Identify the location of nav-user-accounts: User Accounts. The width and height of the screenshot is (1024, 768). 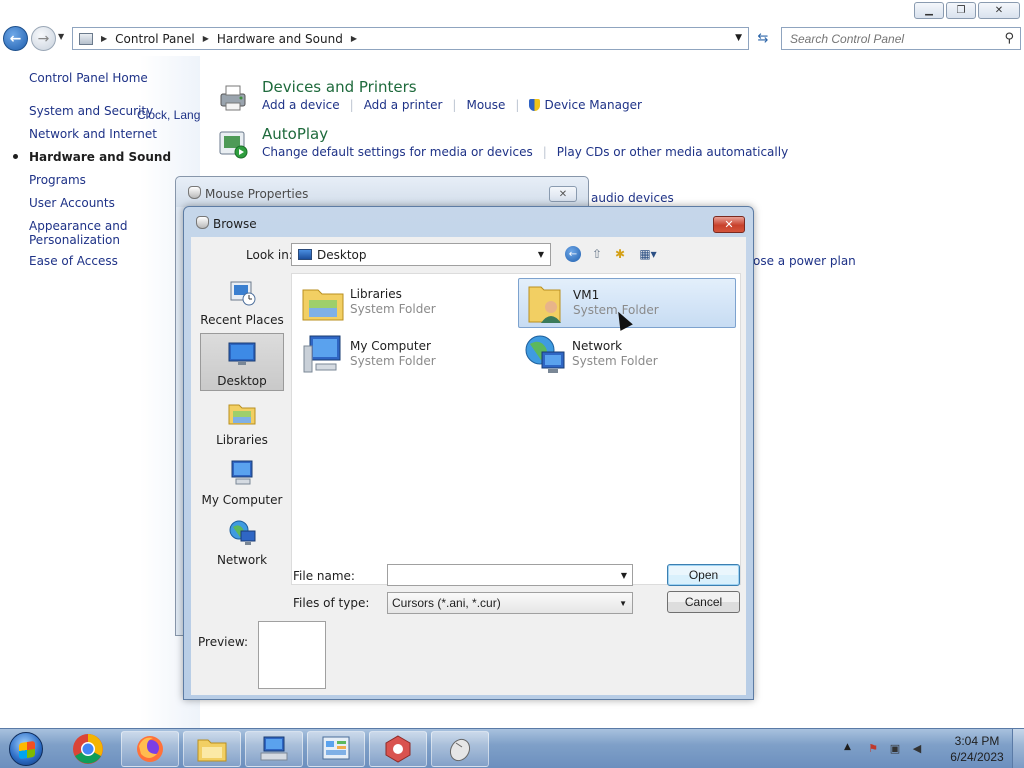
(100, 207).